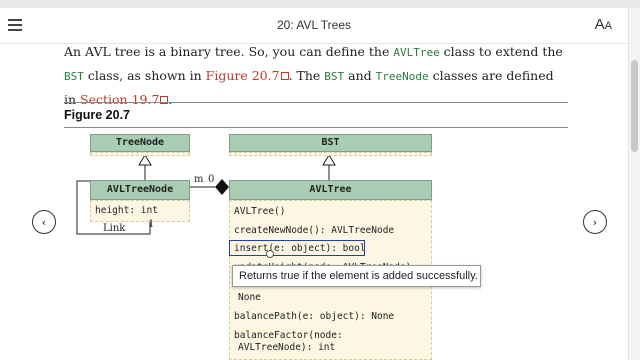  Describe the element at coordinates (314, 230) in the screenshot. I see `method-createnewnode: createNewNode(): AVLTreeNode` at that location.